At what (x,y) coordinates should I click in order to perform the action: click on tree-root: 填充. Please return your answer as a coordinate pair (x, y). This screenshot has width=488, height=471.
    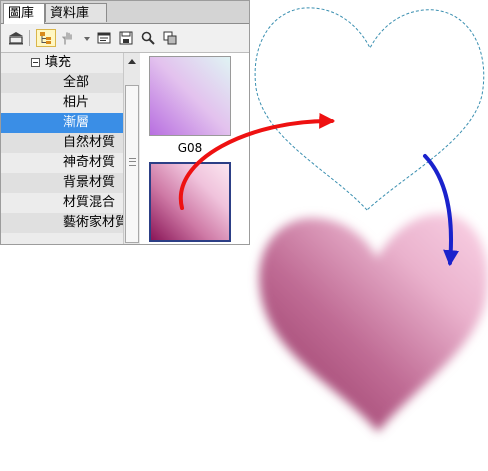
    Looking at the image, I should click on (62, 63).